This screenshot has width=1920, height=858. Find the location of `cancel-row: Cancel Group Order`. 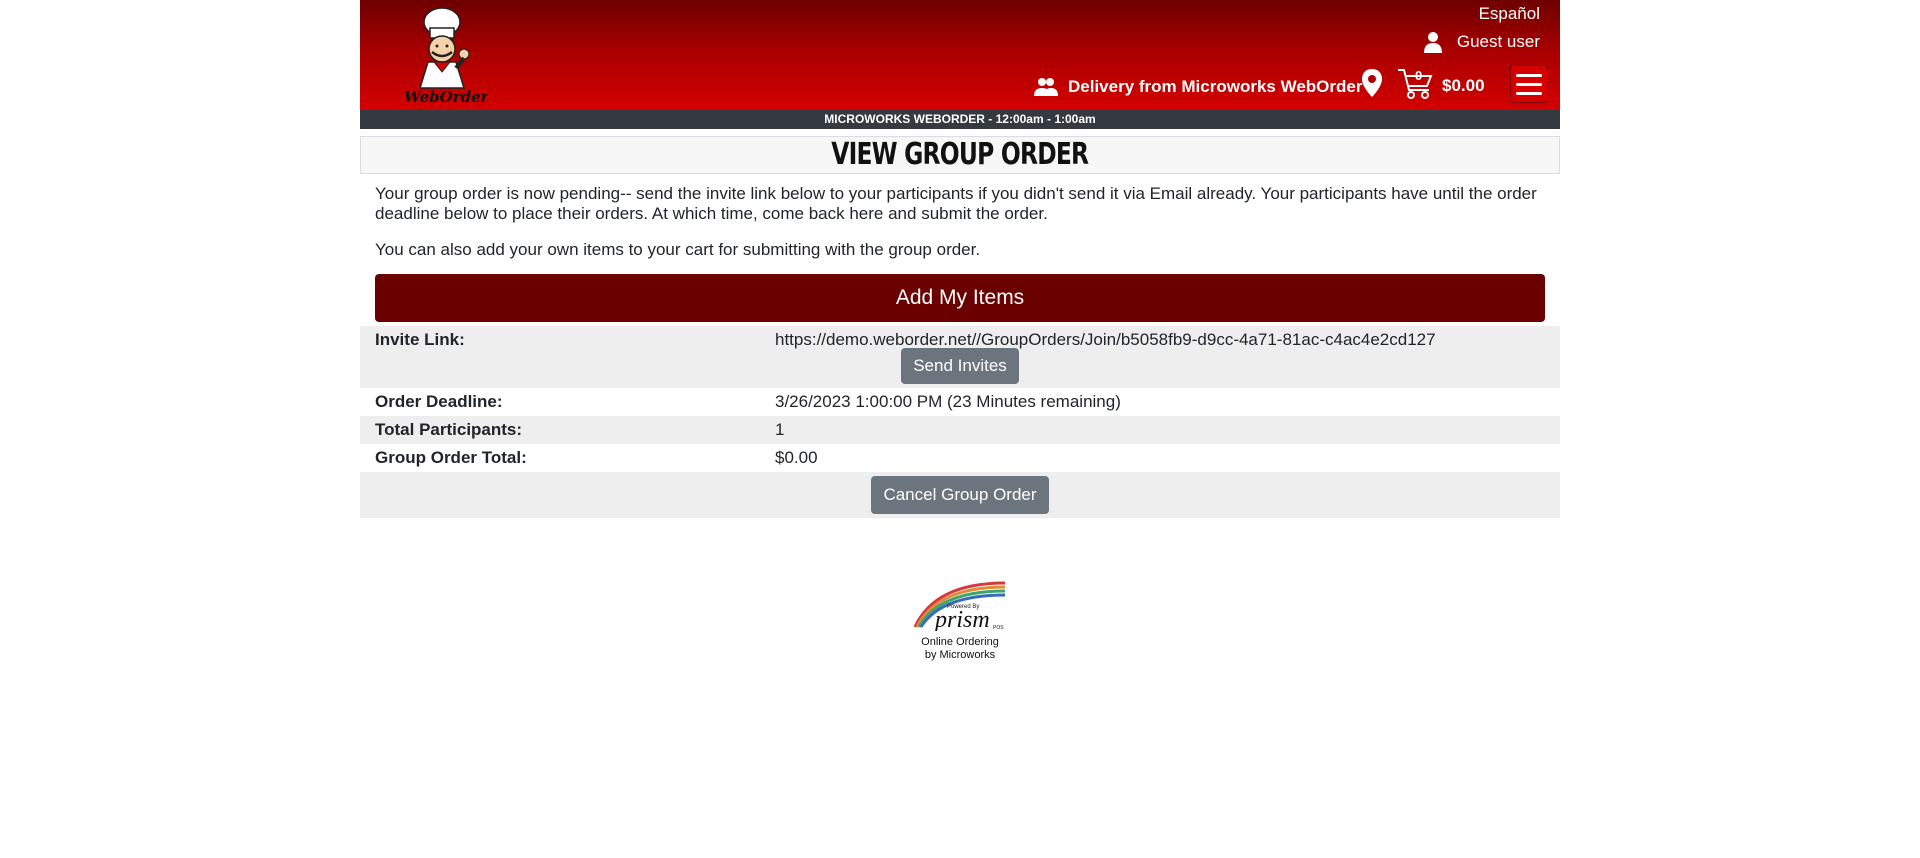

cancel-row: Cancel Group Order is located at coordinates (960, 495).